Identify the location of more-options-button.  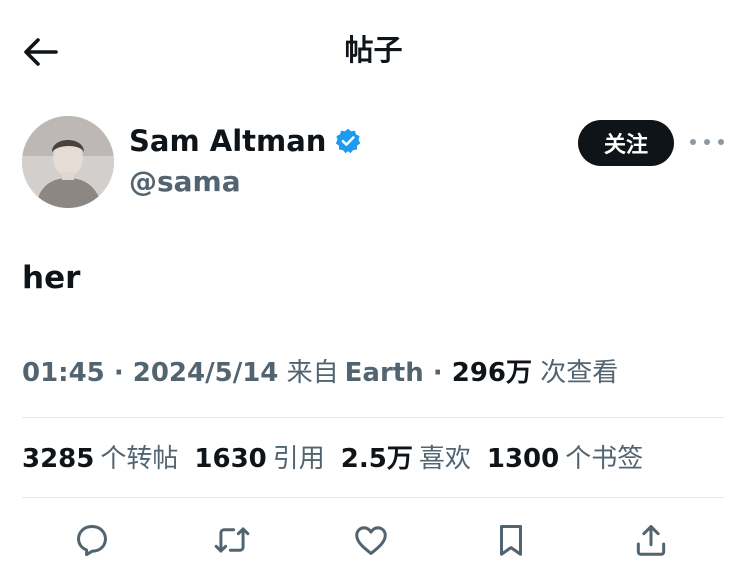
(707, 142).